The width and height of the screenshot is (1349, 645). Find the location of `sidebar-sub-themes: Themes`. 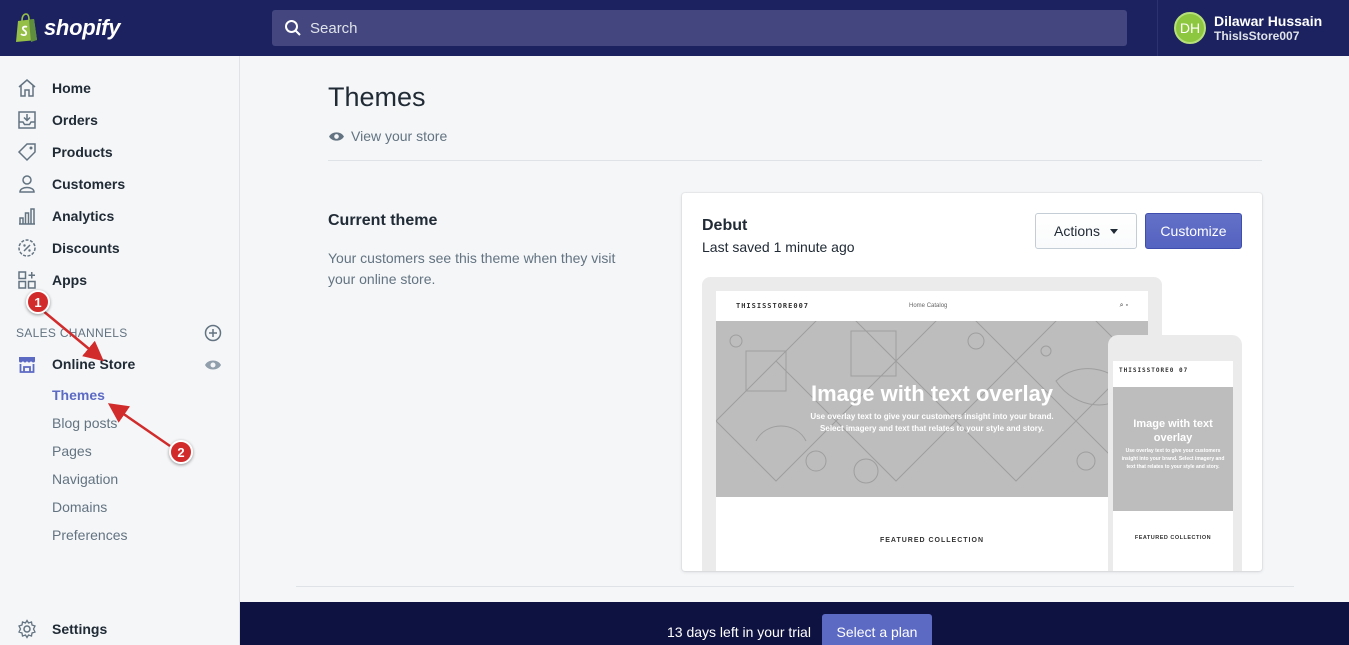

sidebar-sub-themes: Themes is located at coordinates (78, 395).